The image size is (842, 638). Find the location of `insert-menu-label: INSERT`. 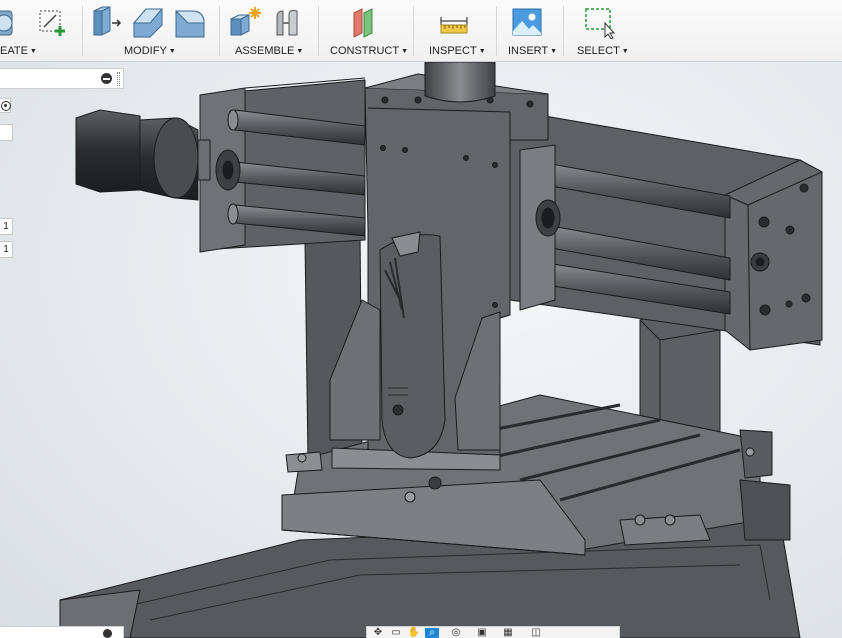

insert-menu-label: INSERT is located at coordinates (528, 51).